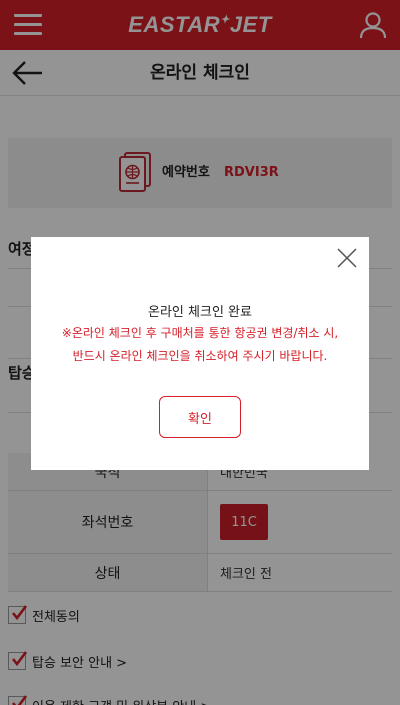  What do you see at coordinates (347, 258) in the screenshot?
I see `close-icon` at bounding box center [347, 258].